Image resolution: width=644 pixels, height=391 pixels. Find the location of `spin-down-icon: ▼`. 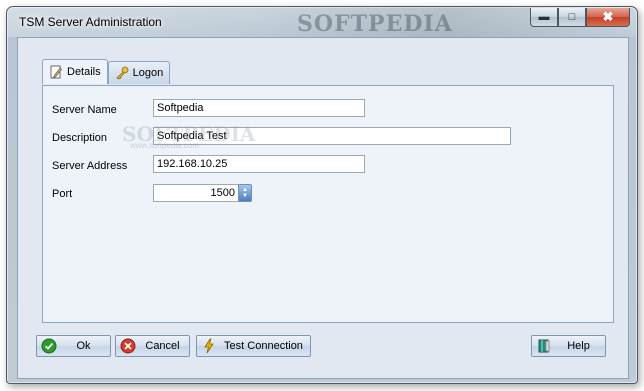

spin-down-icon: ▼ is located at coordinates (245, 196).